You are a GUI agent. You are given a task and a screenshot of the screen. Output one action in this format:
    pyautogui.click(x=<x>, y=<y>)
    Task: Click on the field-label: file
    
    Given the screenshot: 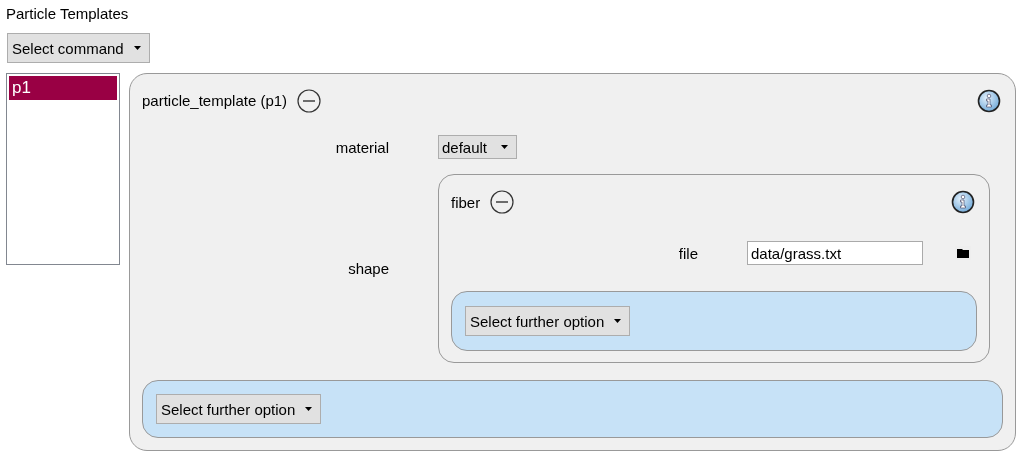 What is the action you would take?
    pyautogui.click(x=687, y=253)
    